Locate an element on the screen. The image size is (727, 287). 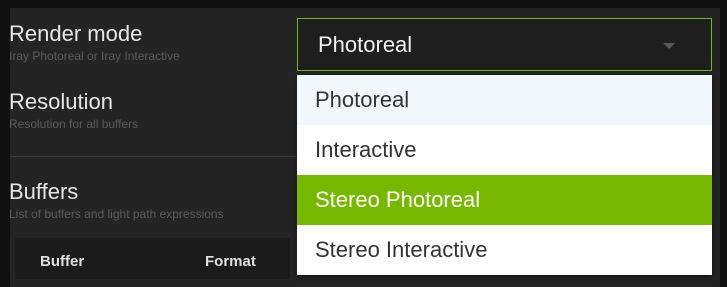
render-mode-description: Iray Photoreal or Iray Interactive is located at coordinates (94, 56).